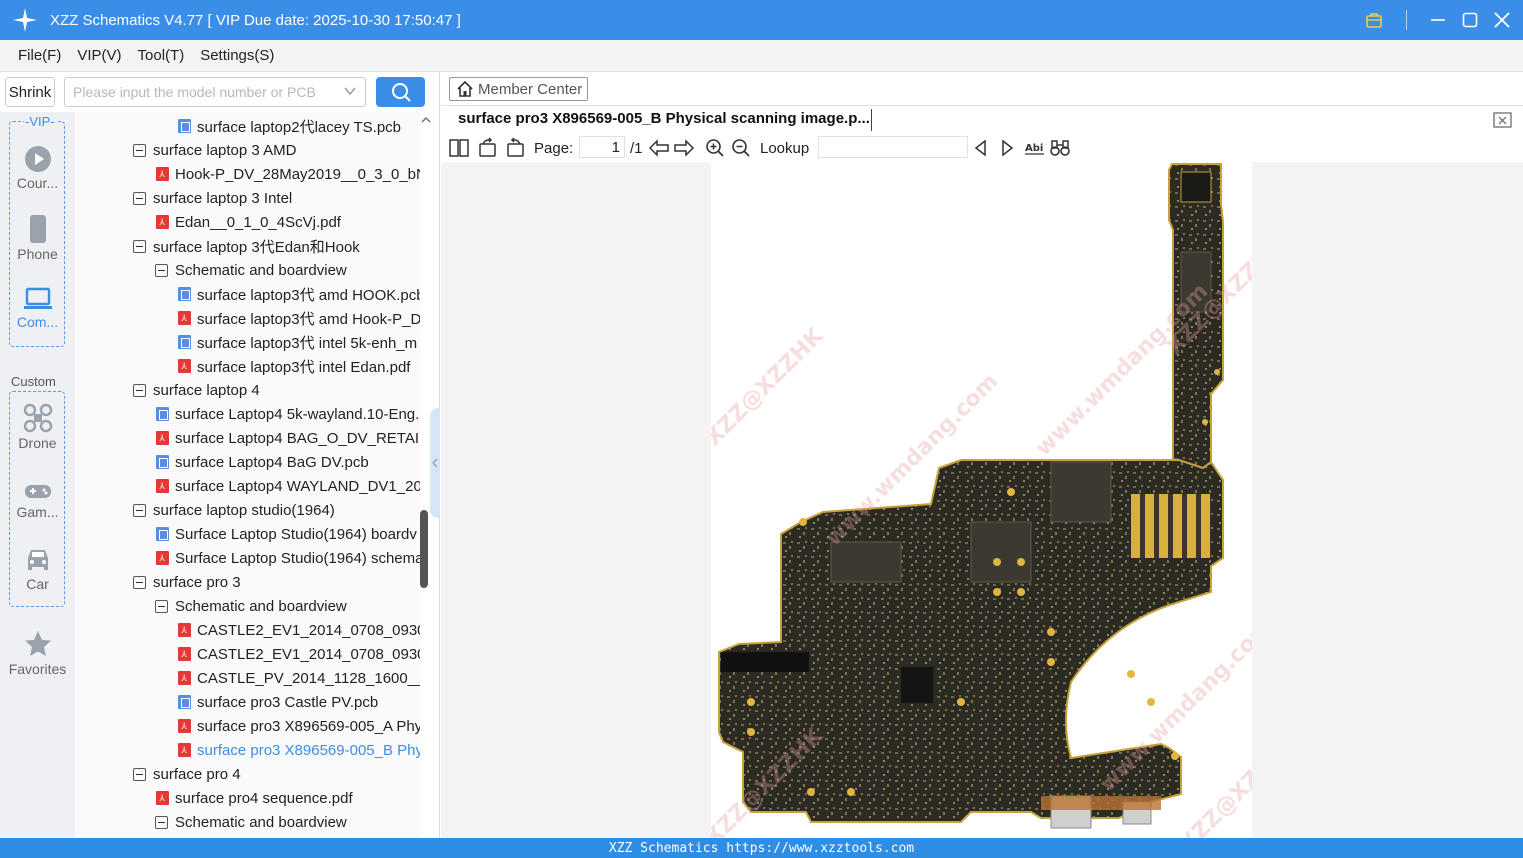 The width and height of the screenshot is (1523, 858). What do you see at coordinates (982, 105) in the screenshot?
I see `divider` at bounding box center [982, 105].